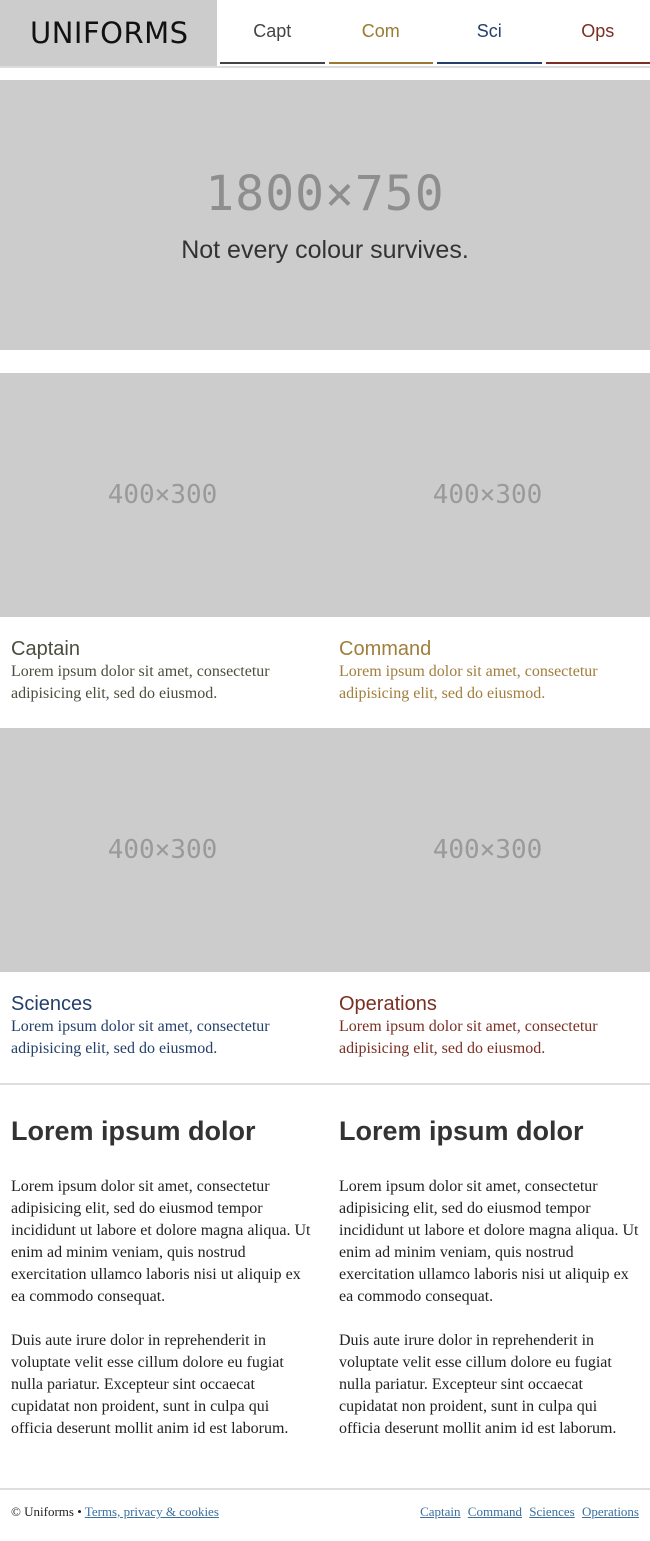 Image resolution: width=650 pixels, height=1541 pixels. Describe the element at coordinates (487, 495) in the screenshot. I see `card-image-command: 400×300` at that location.